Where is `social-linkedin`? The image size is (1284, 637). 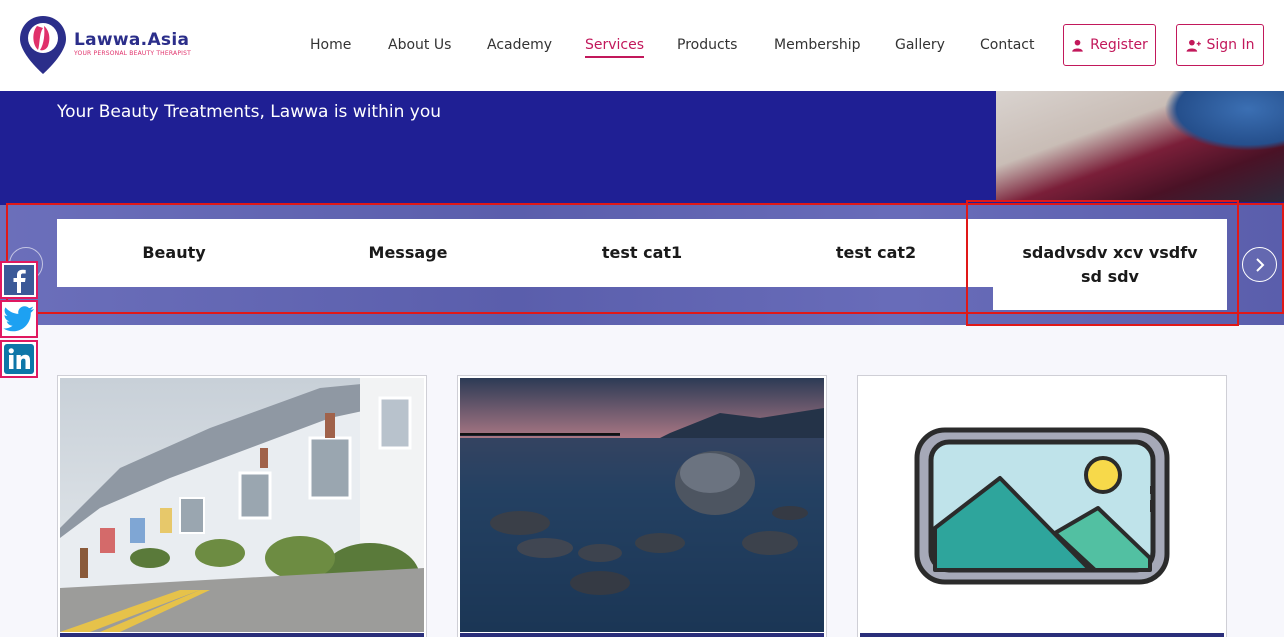 social-linkedin is located at coordinates (19, 359).